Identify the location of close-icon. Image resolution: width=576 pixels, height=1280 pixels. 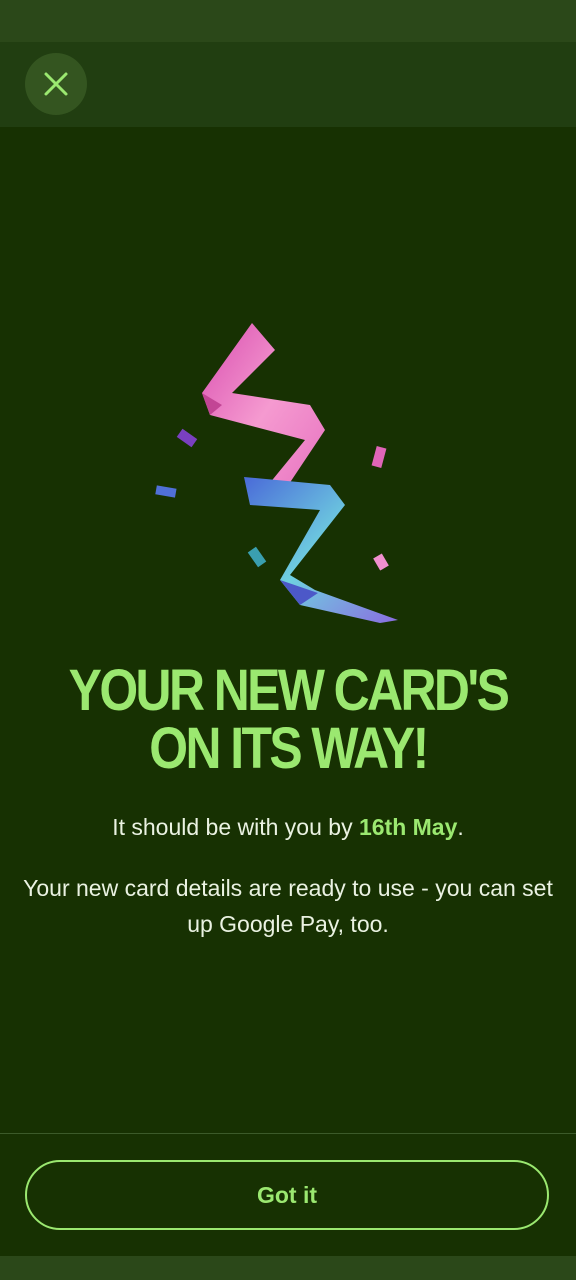
(56, 84).